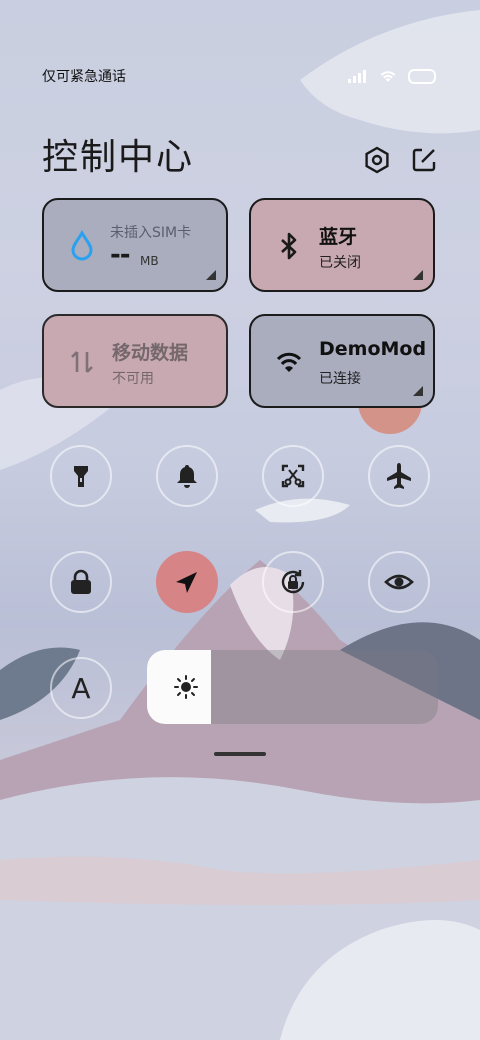 The width and height of the screenshot is (480, 1040). I want to click on water-drop-icon, so click(82, 245).